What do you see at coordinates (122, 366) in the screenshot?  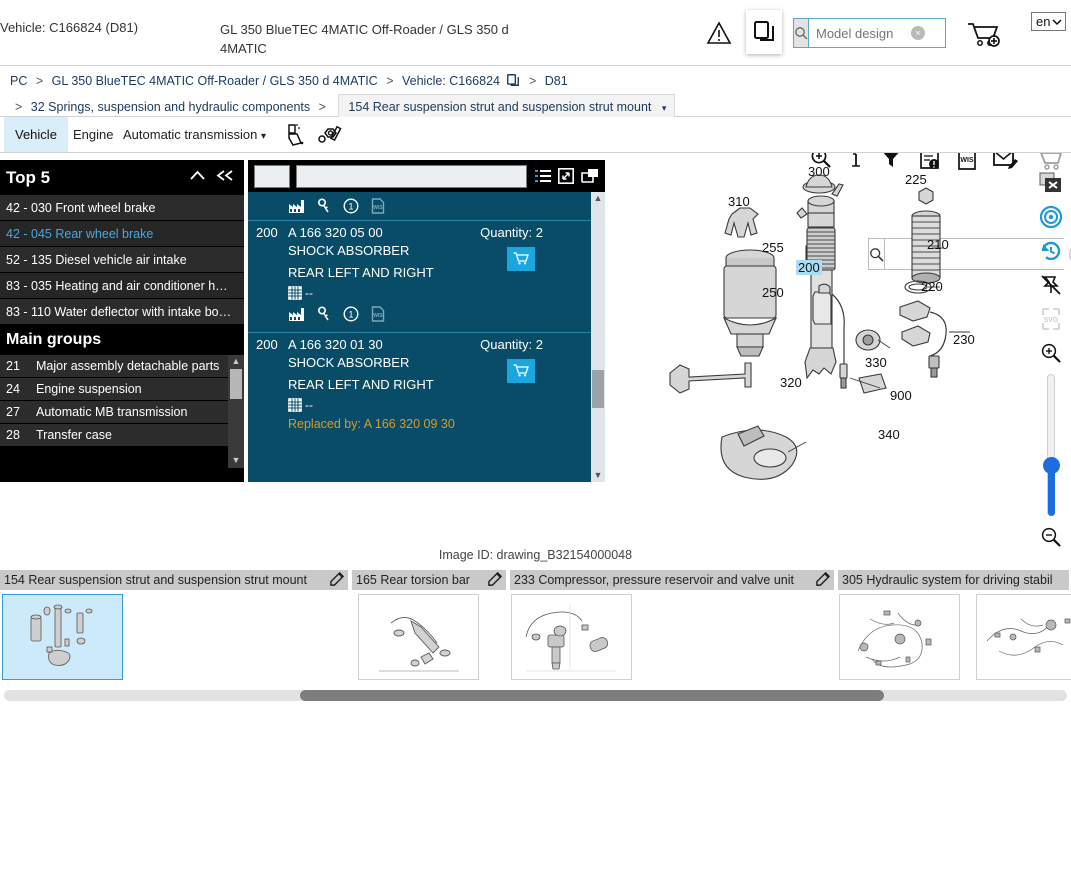 I see `sidebar-item-maingroup-21: 21 Major assembly detachable parts` at bounding box center [122, 366].